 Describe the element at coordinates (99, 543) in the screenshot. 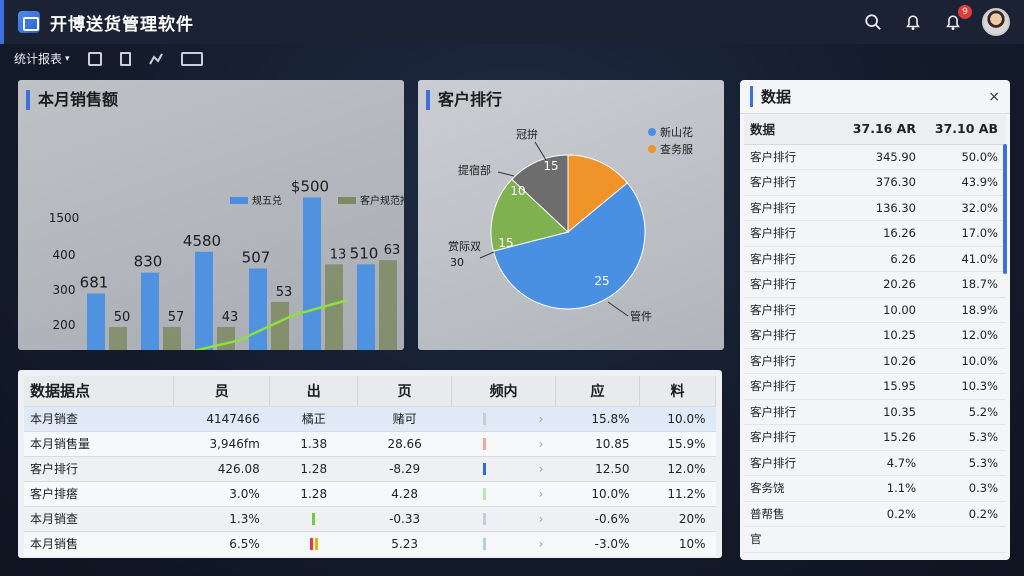

I see `table-cell: 本月销售` at that location.